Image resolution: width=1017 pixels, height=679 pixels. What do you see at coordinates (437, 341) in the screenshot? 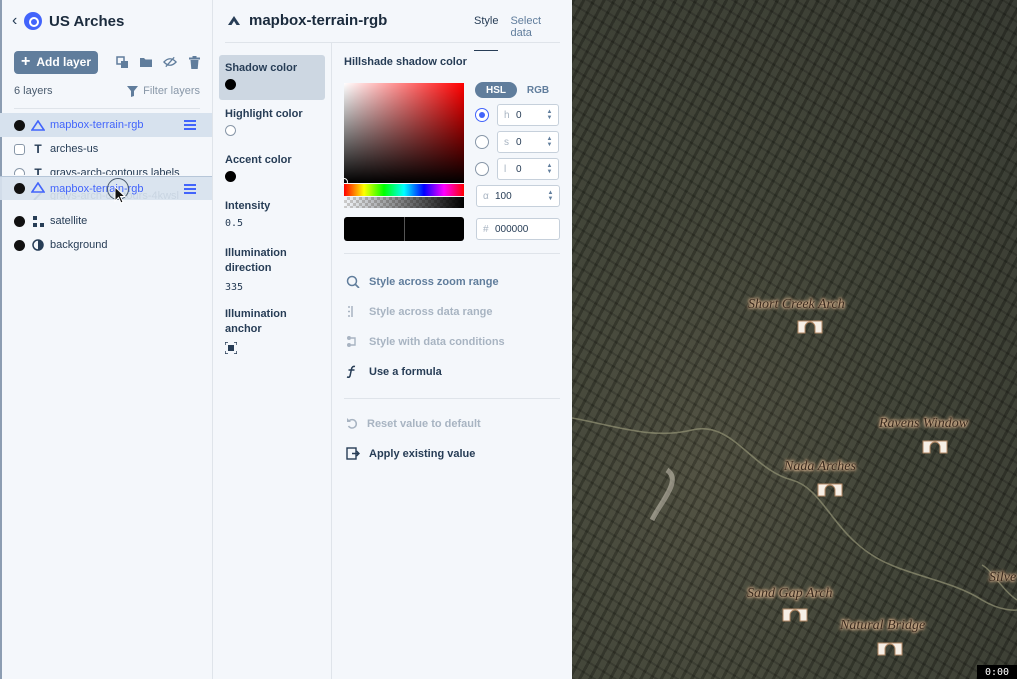
I see `action-label: Style with data conditions` at bounding box center [437, 341].